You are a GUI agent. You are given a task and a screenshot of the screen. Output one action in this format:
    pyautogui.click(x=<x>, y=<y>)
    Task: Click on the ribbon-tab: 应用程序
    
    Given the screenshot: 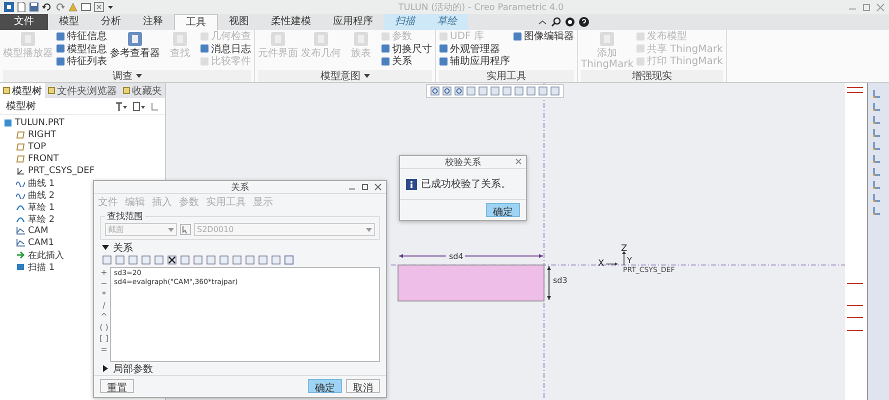 What is the action you would take?
    pyautogui.click(x=353, y=22)
    